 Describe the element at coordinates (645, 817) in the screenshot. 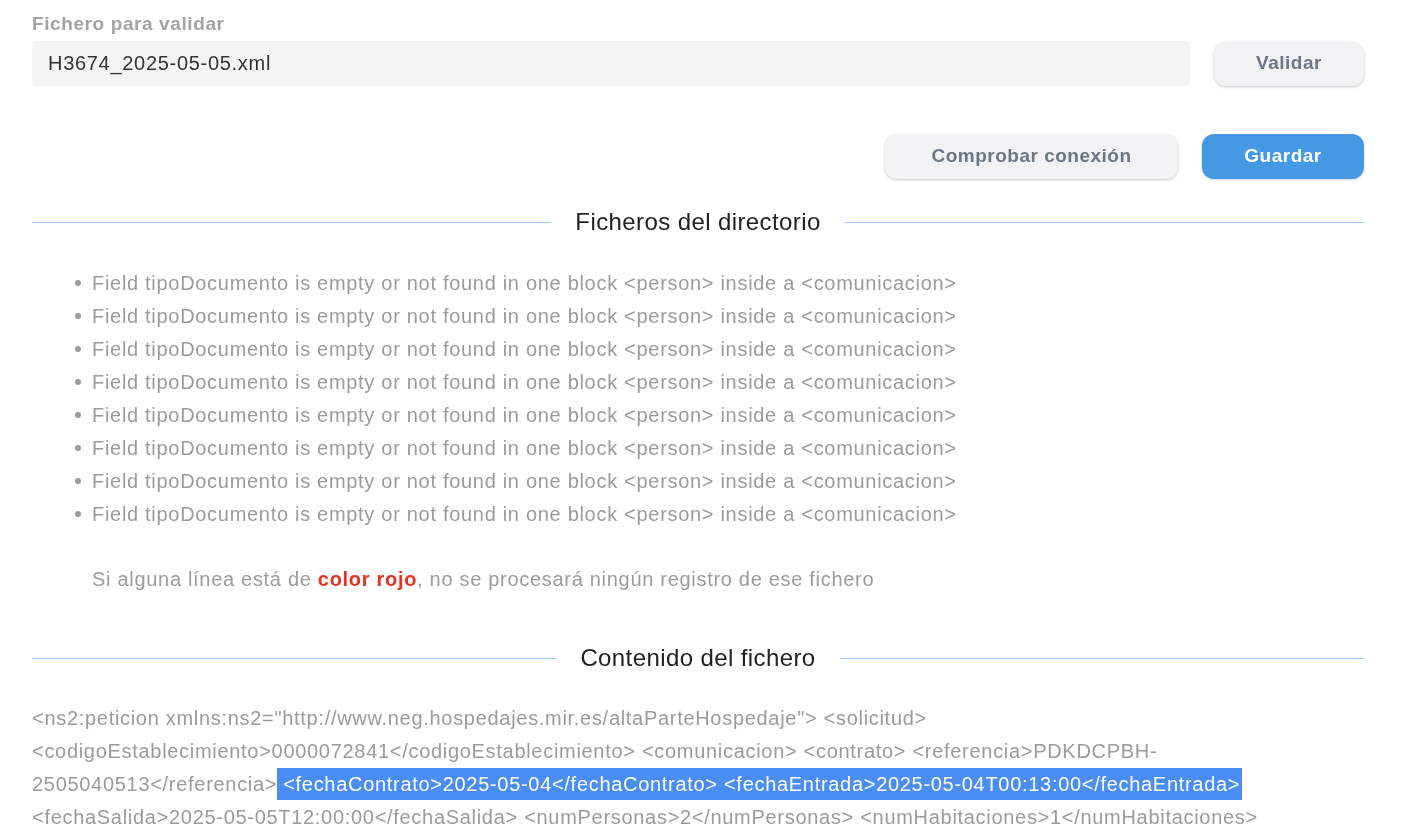

I see `xml-text: <fechaSalida>2025-05-05T12:00:00</fechaSalida> <numPersonas>2</numPersonas> <numHabitaciones>1</numHabitaciones>` at that location.